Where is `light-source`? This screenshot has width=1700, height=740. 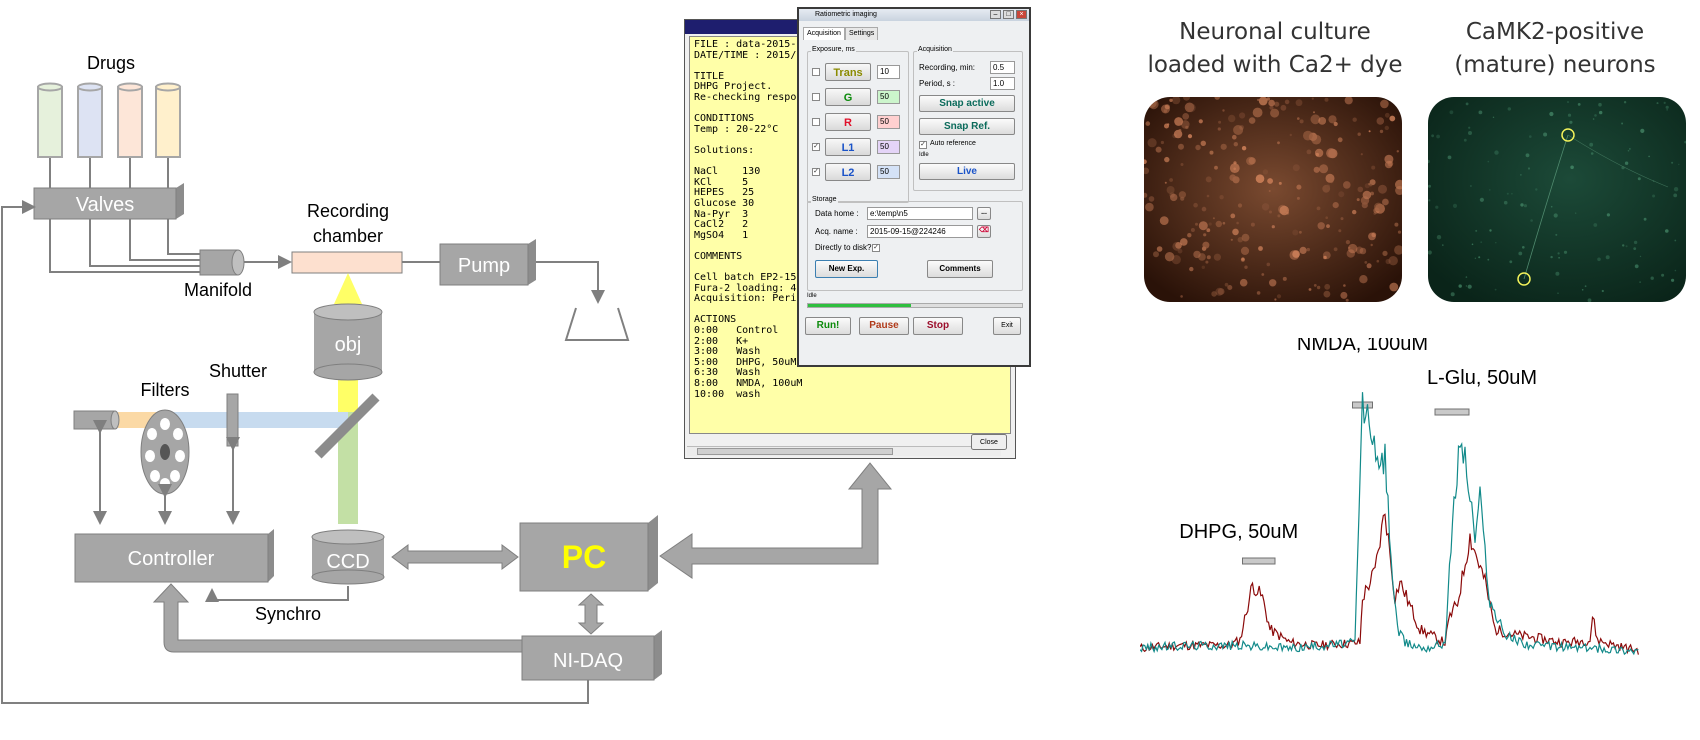
light-source is located at coordinates (96, 420).